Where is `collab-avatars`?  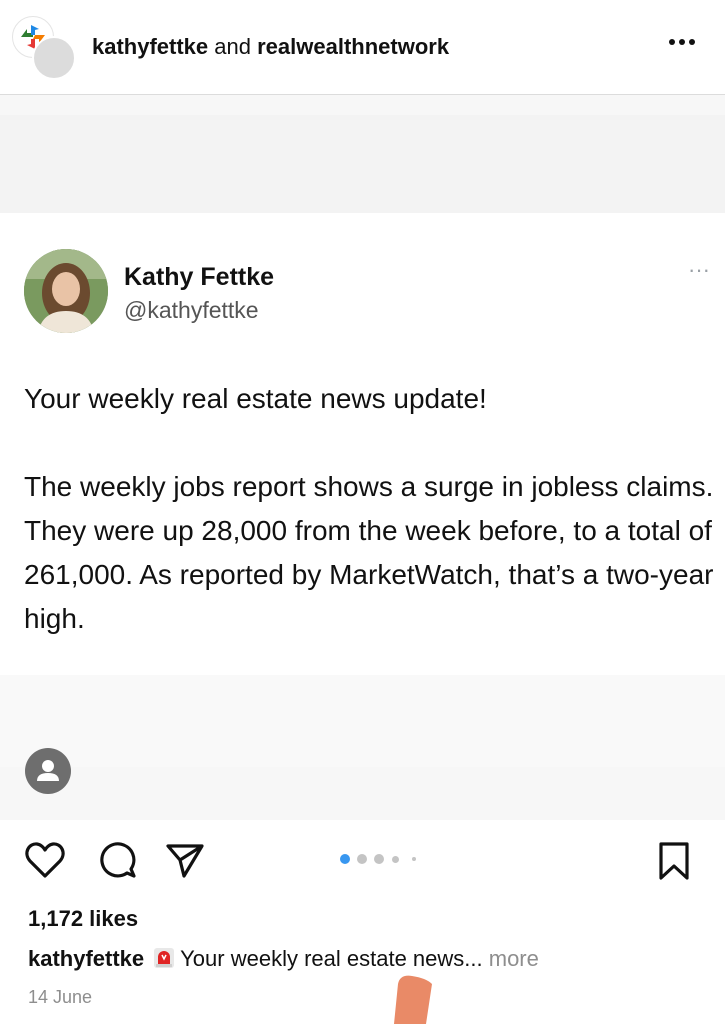 collab-avatars is located at coordinates (44, 48).